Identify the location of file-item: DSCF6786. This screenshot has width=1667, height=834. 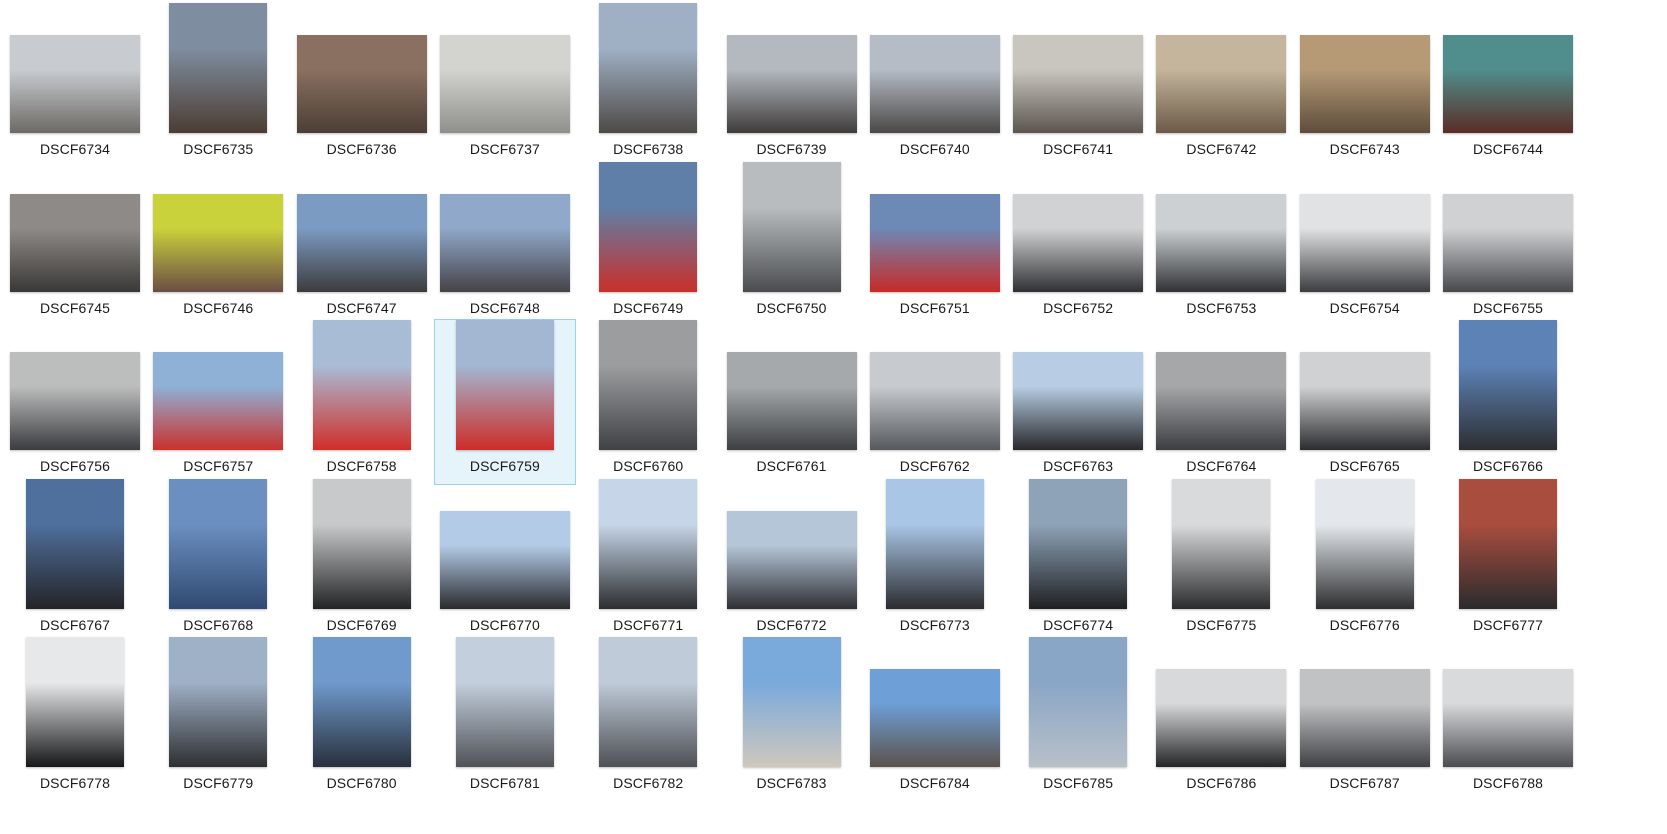
(1221, 719).